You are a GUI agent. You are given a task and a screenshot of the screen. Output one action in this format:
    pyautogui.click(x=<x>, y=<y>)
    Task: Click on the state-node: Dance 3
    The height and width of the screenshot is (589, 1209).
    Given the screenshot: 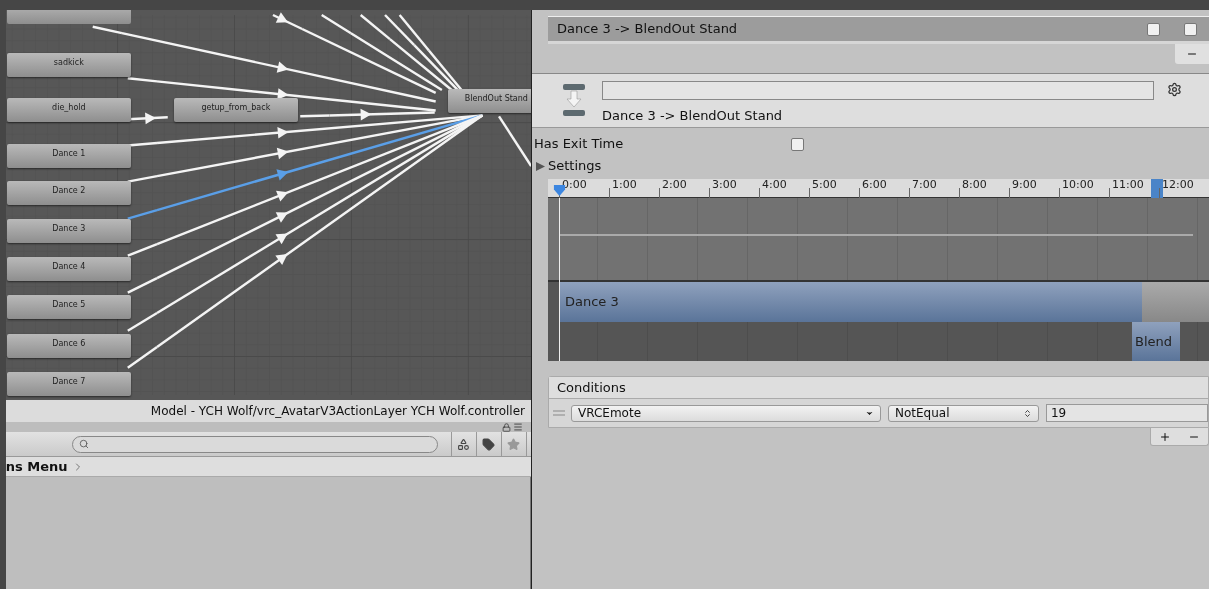 What is the action you would take?
    pyautogui.click(x=68, y=231)
    